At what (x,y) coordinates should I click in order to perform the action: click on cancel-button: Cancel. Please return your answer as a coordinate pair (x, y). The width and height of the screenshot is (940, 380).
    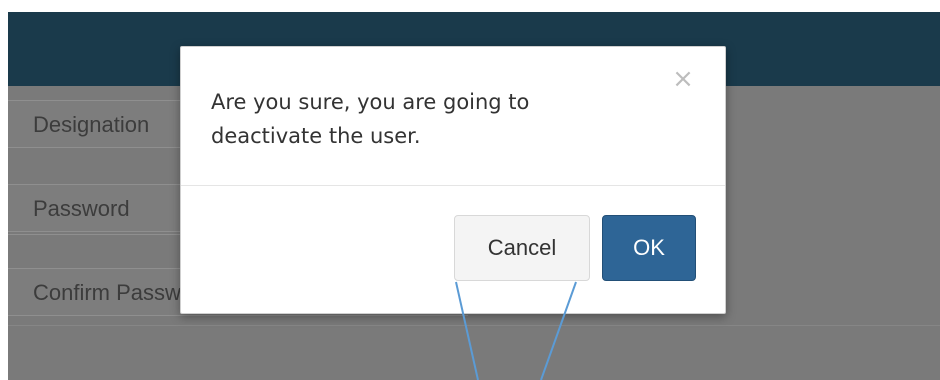
    Looking at the image, I should click on (522, 248).